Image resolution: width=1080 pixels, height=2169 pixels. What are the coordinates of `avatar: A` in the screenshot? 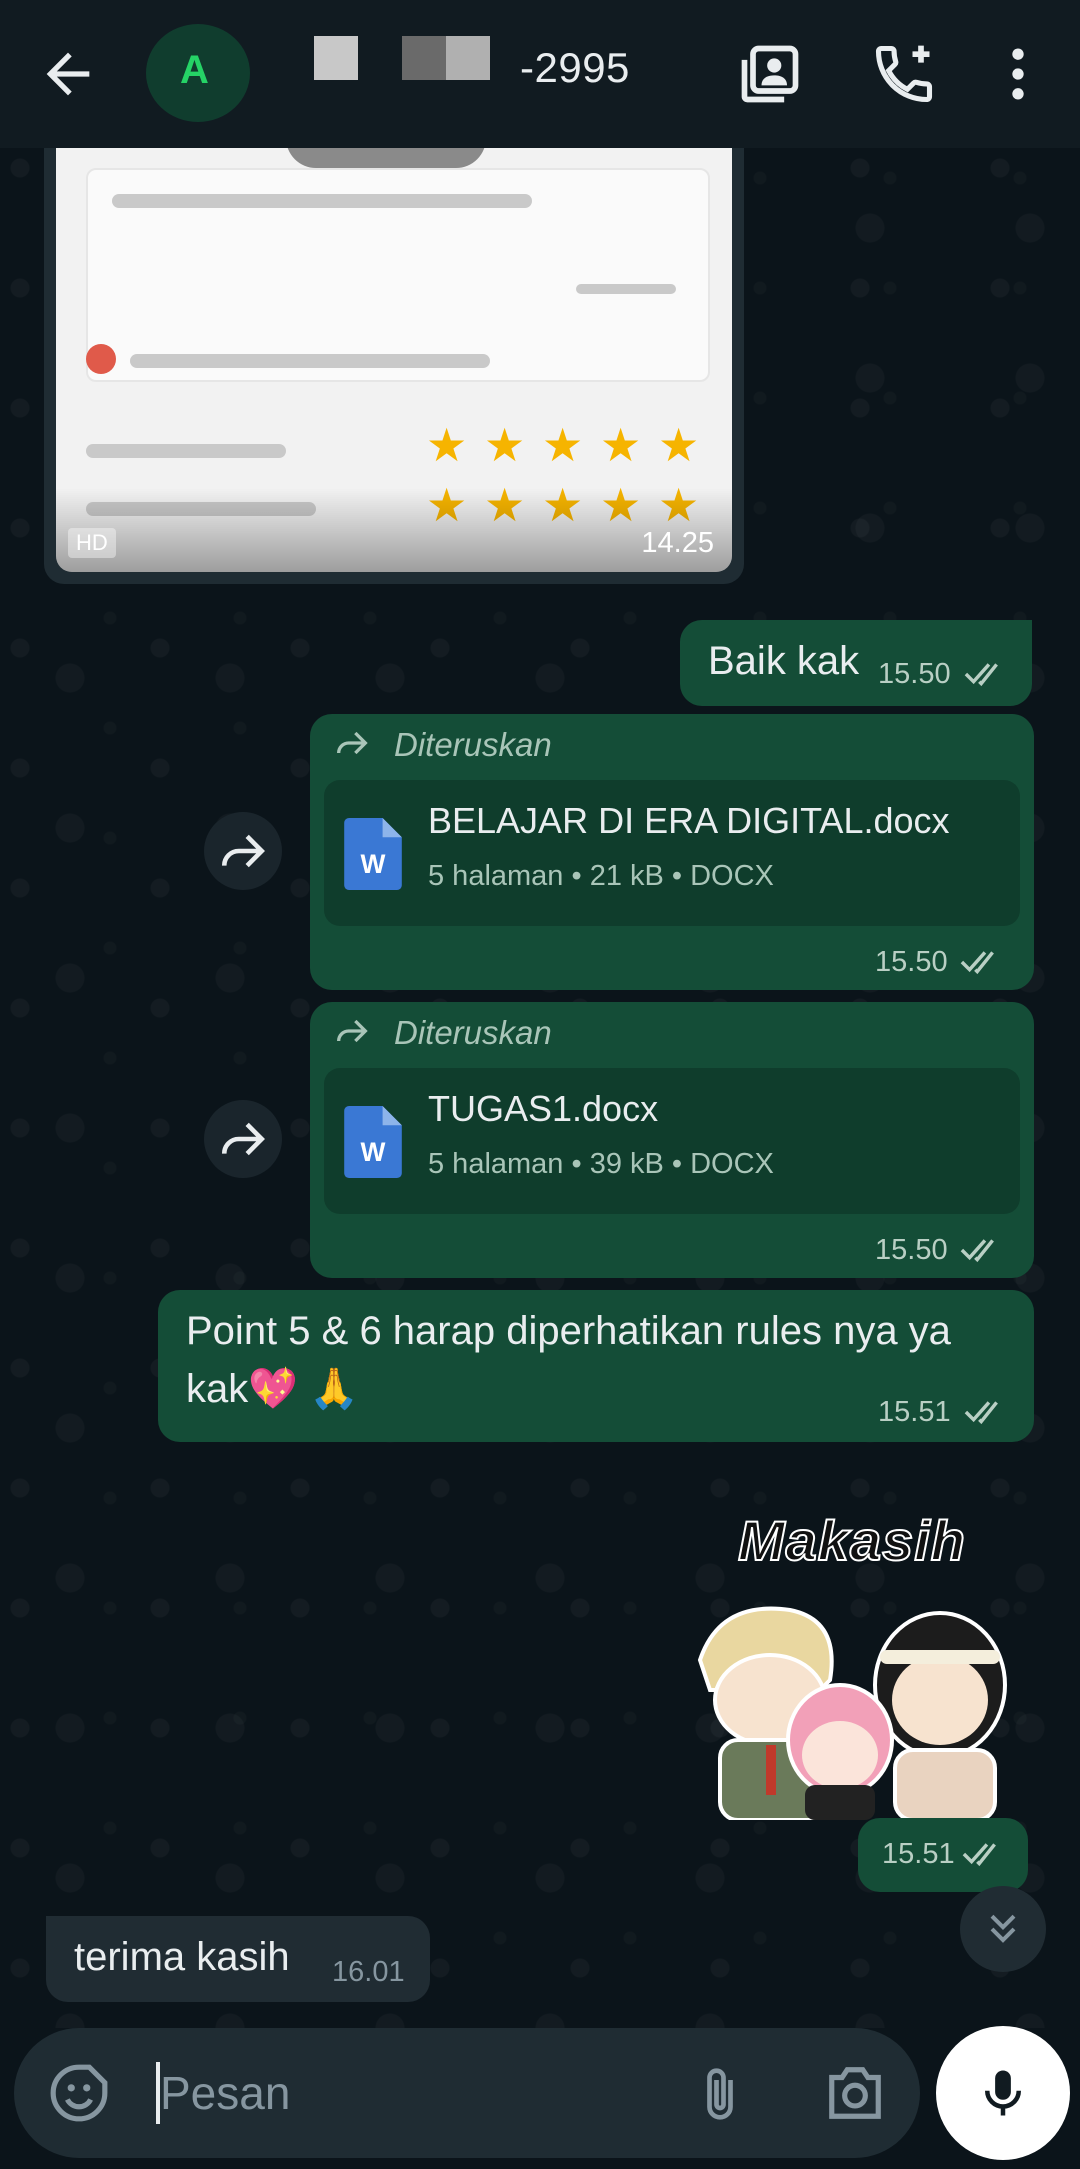 It's located at (198, 73).